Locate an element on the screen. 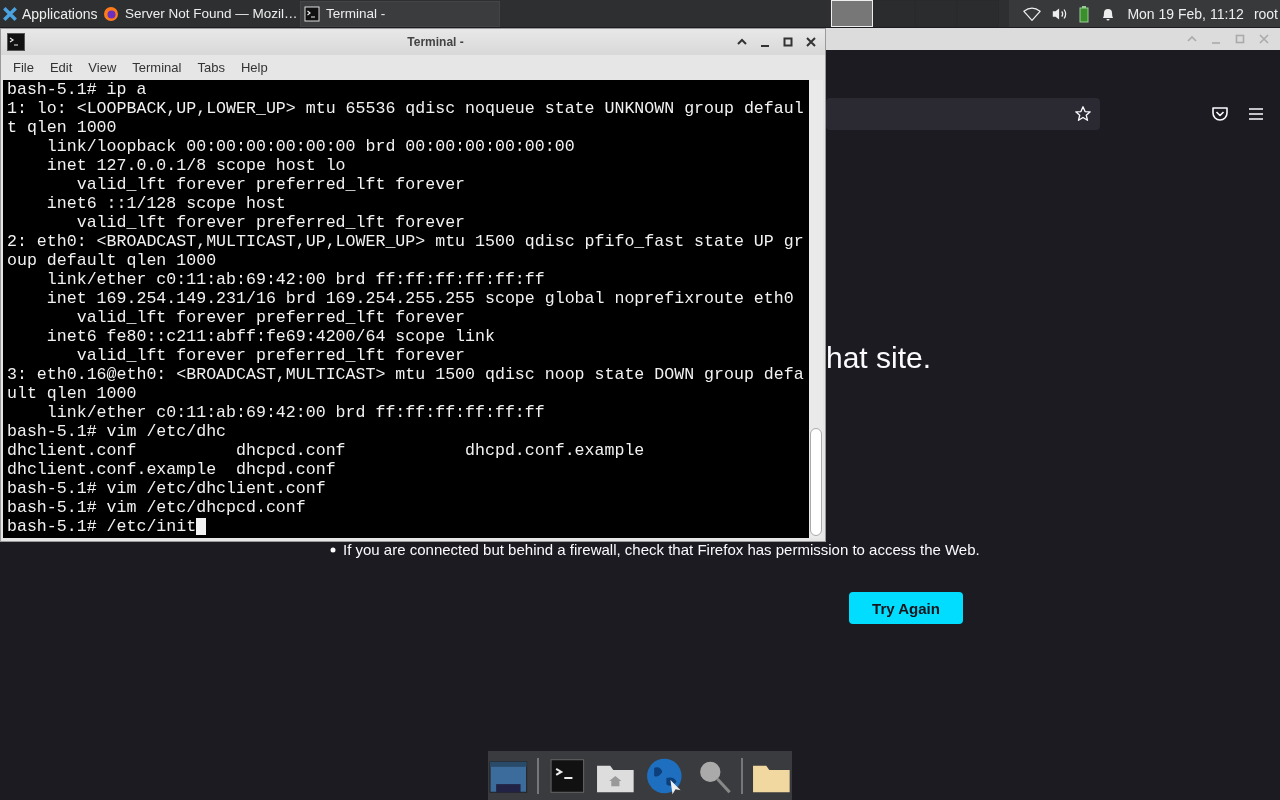 The width and height of the screenshot is (1280, 800). clock: Mon 19 Feb, 11:12 is located at coordinates (1185, 13).